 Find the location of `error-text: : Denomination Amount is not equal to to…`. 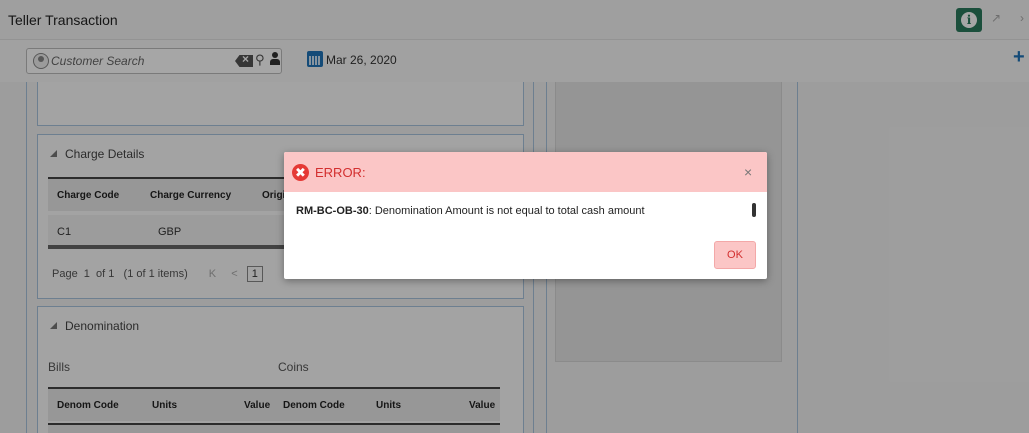

error-text: : Denomination Amount is not equal to to… is located at coordinates (506, 211).